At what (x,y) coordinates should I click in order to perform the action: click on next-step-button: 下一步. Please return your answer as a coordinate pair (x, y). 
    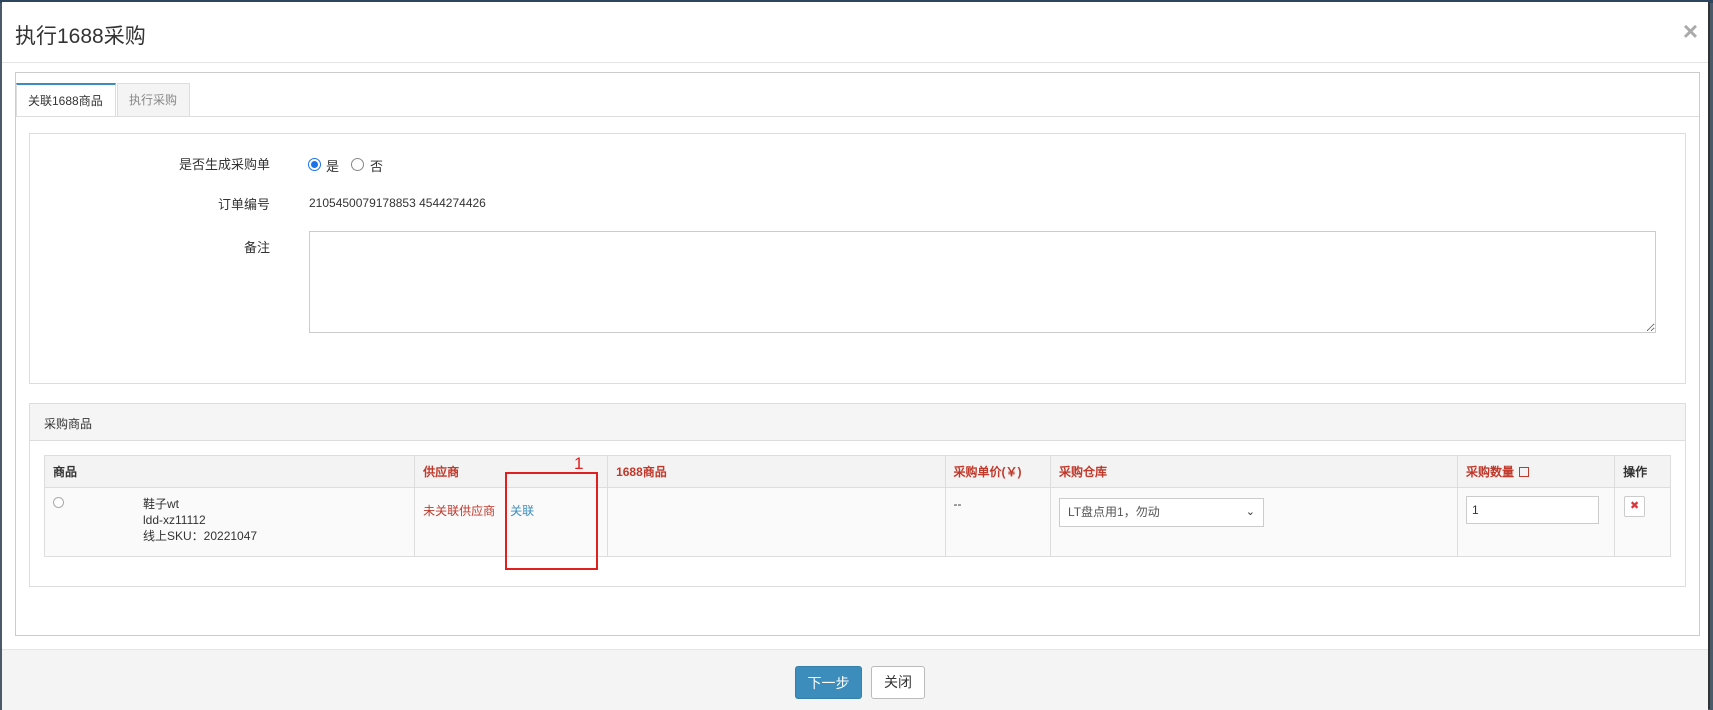
    Looking at the image, I should click on (828, 682).